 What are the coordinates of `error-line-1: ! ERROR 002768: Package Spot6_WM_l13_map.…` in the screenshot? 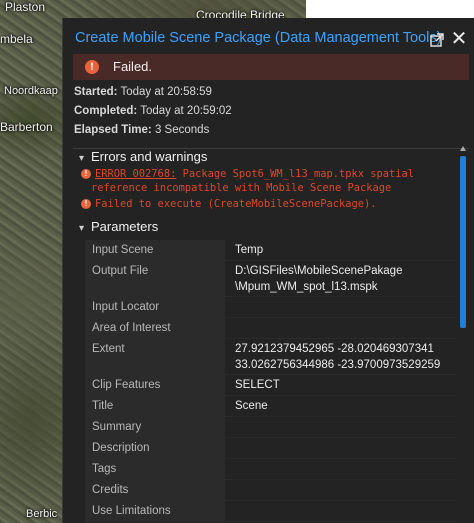 It's located at (247, 174).